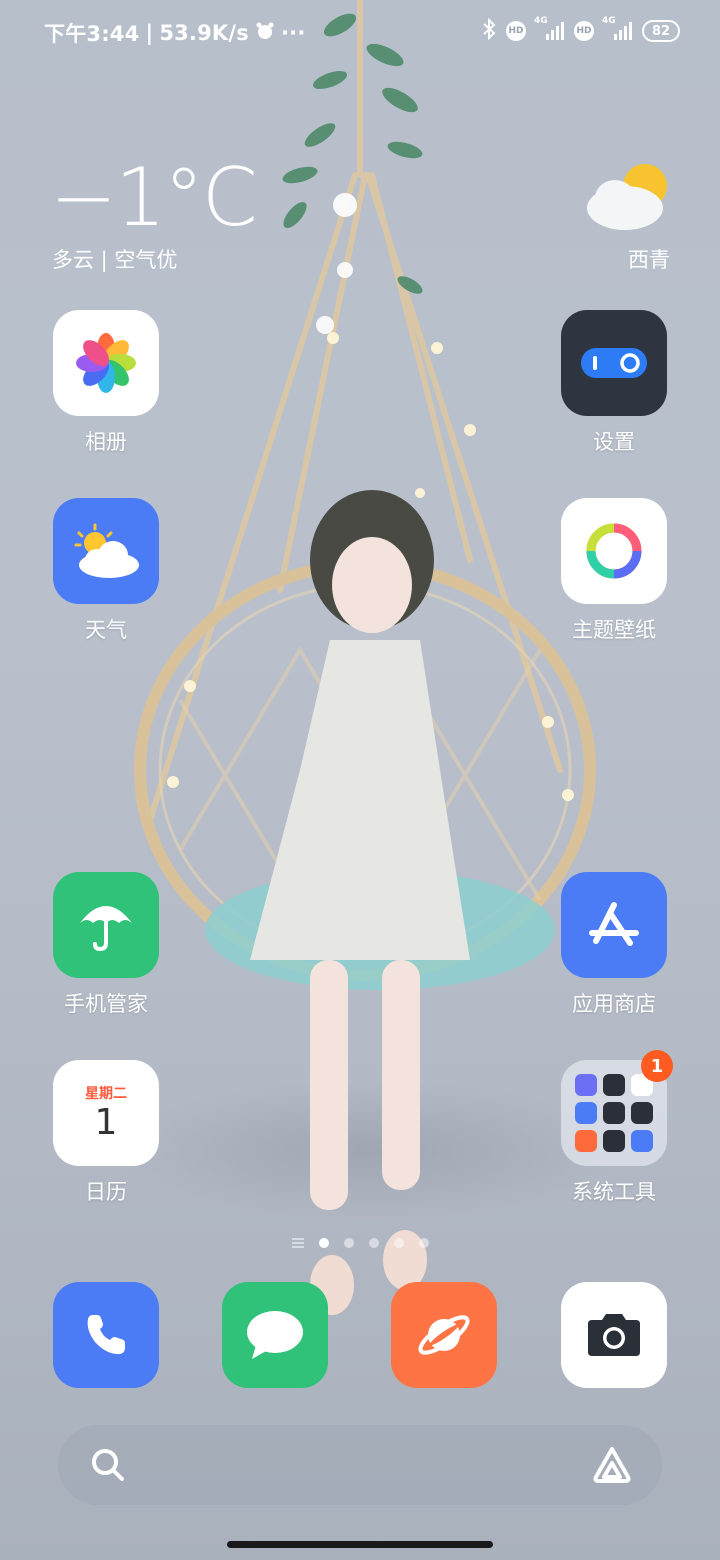  Describe the element at coordinates (106, 1004) in the screenshot. I see `app-label-security: 手机管家` at that location.